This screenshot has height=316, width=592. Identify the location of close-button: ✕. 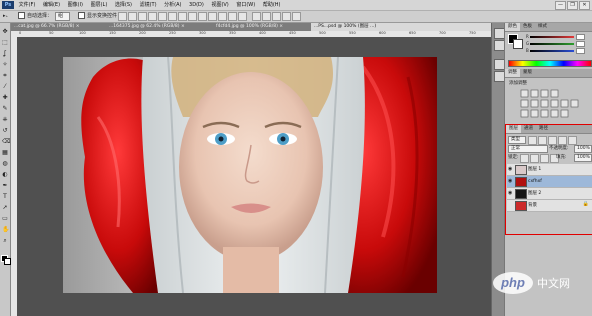
(584, 5).